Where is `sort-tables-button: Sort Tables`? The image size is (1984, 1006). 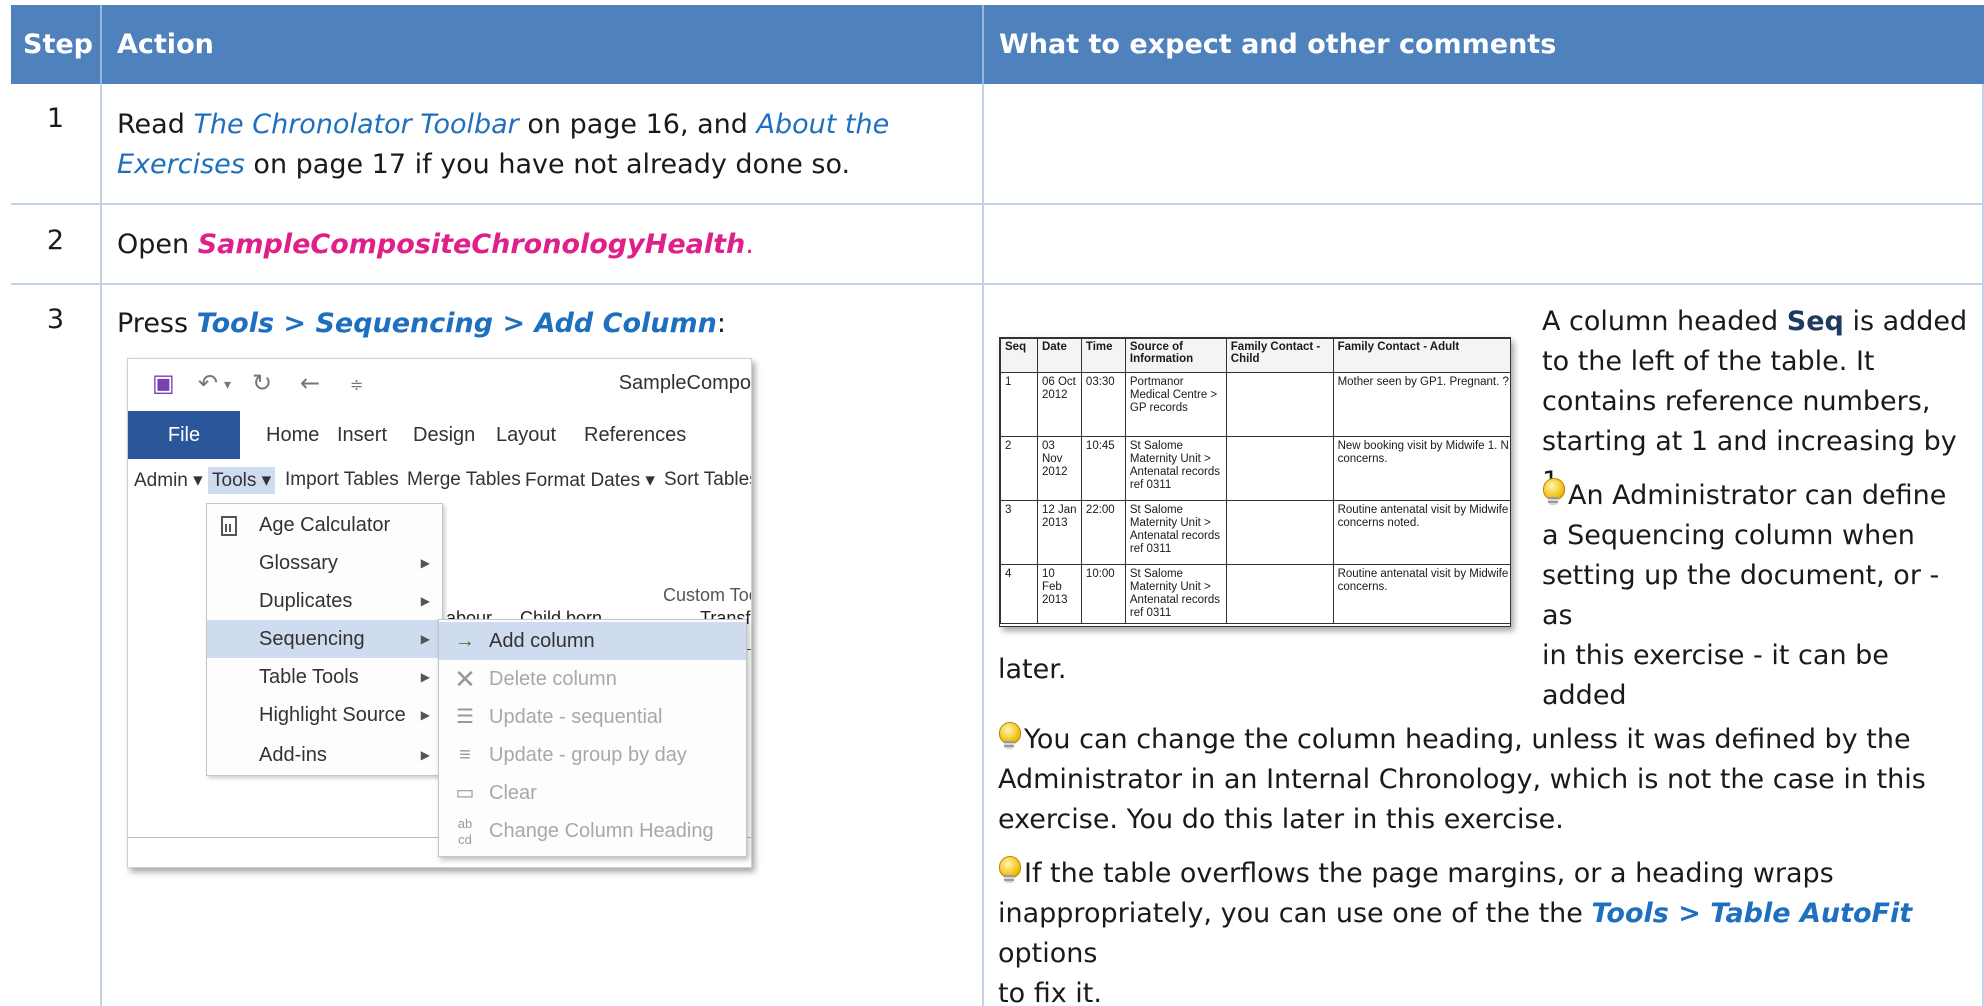 sort-tables-button: Sort Tables is located at coordinates (707, 480).